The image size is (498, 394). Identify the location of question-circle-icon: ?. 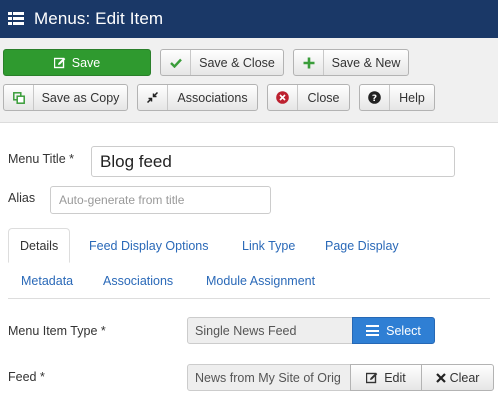
(375, 97).